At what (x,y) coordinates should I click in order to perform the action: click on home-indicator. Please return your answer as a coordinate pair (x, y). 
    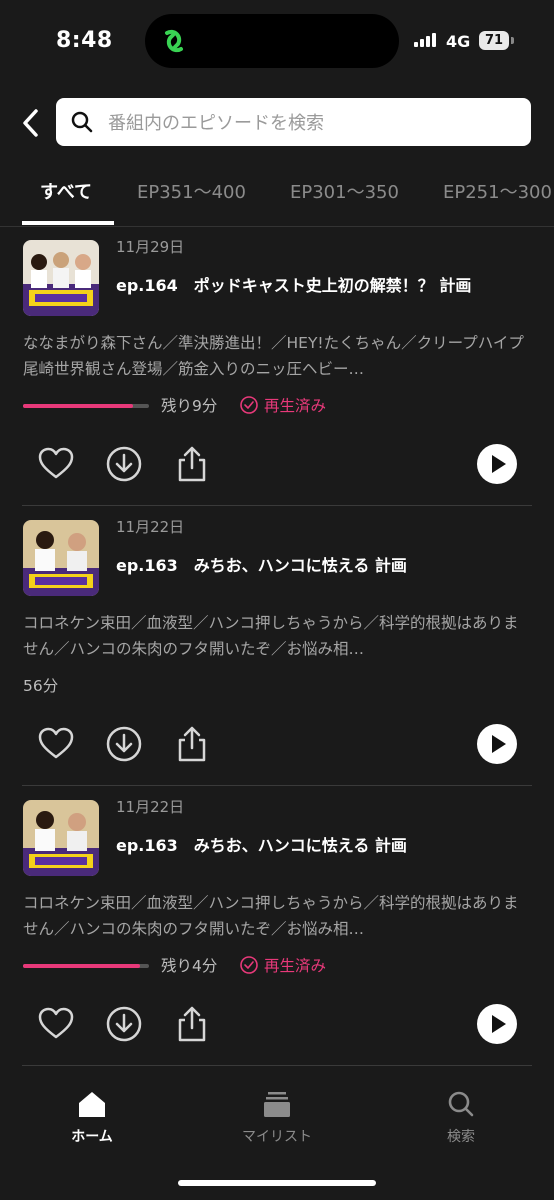
    Looking at the image, I should click on (277, 1183).